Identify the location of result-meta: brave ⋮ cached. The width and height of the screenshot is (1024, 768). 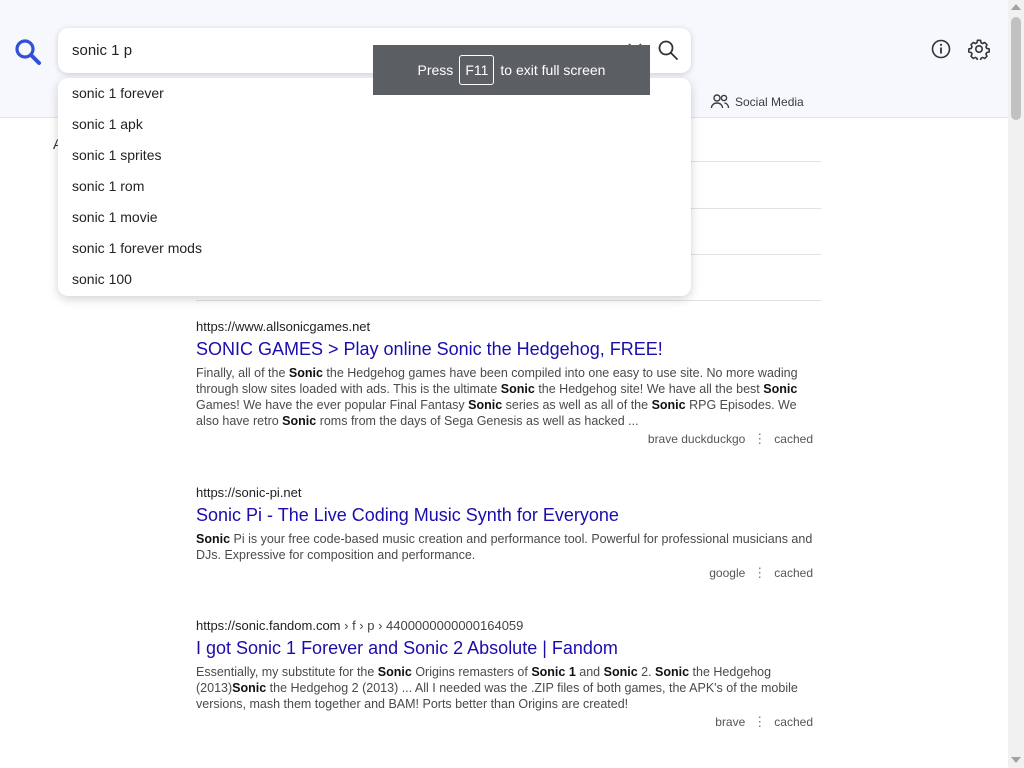
(506, 722).